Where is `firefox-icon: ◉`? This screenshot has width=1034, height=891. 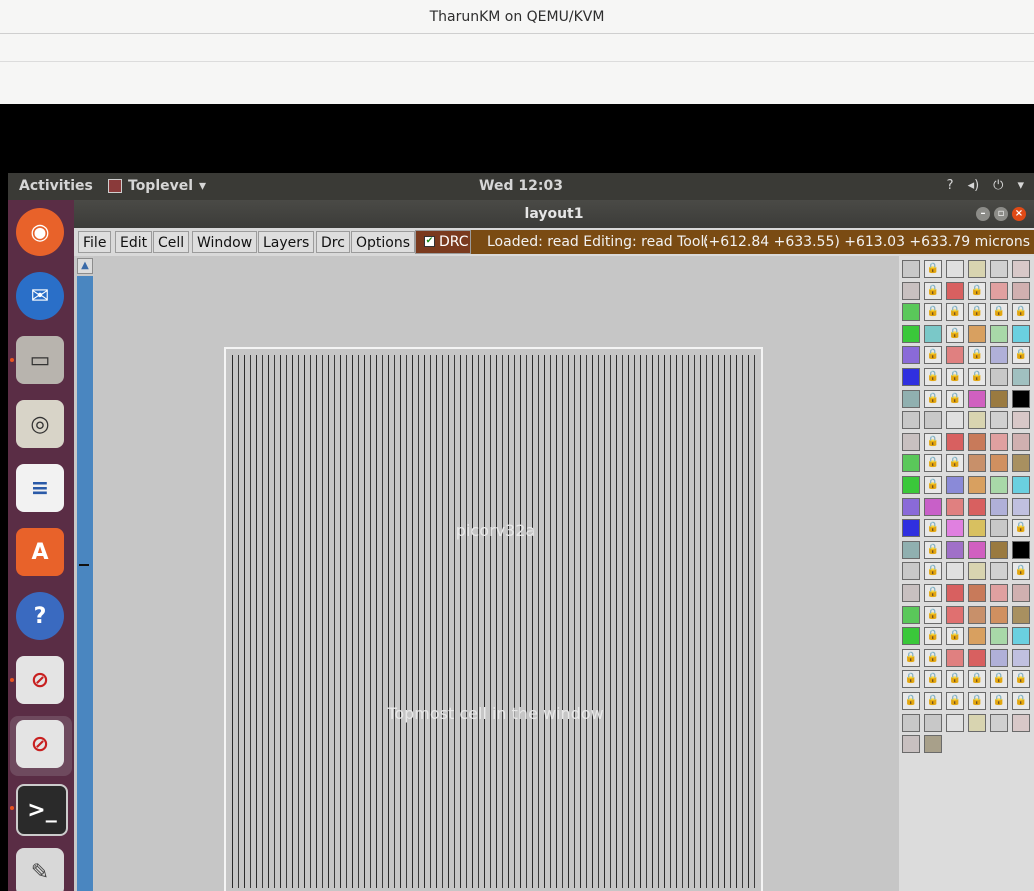
firefox-icon: ◉ is located at coordinates (40, 232).